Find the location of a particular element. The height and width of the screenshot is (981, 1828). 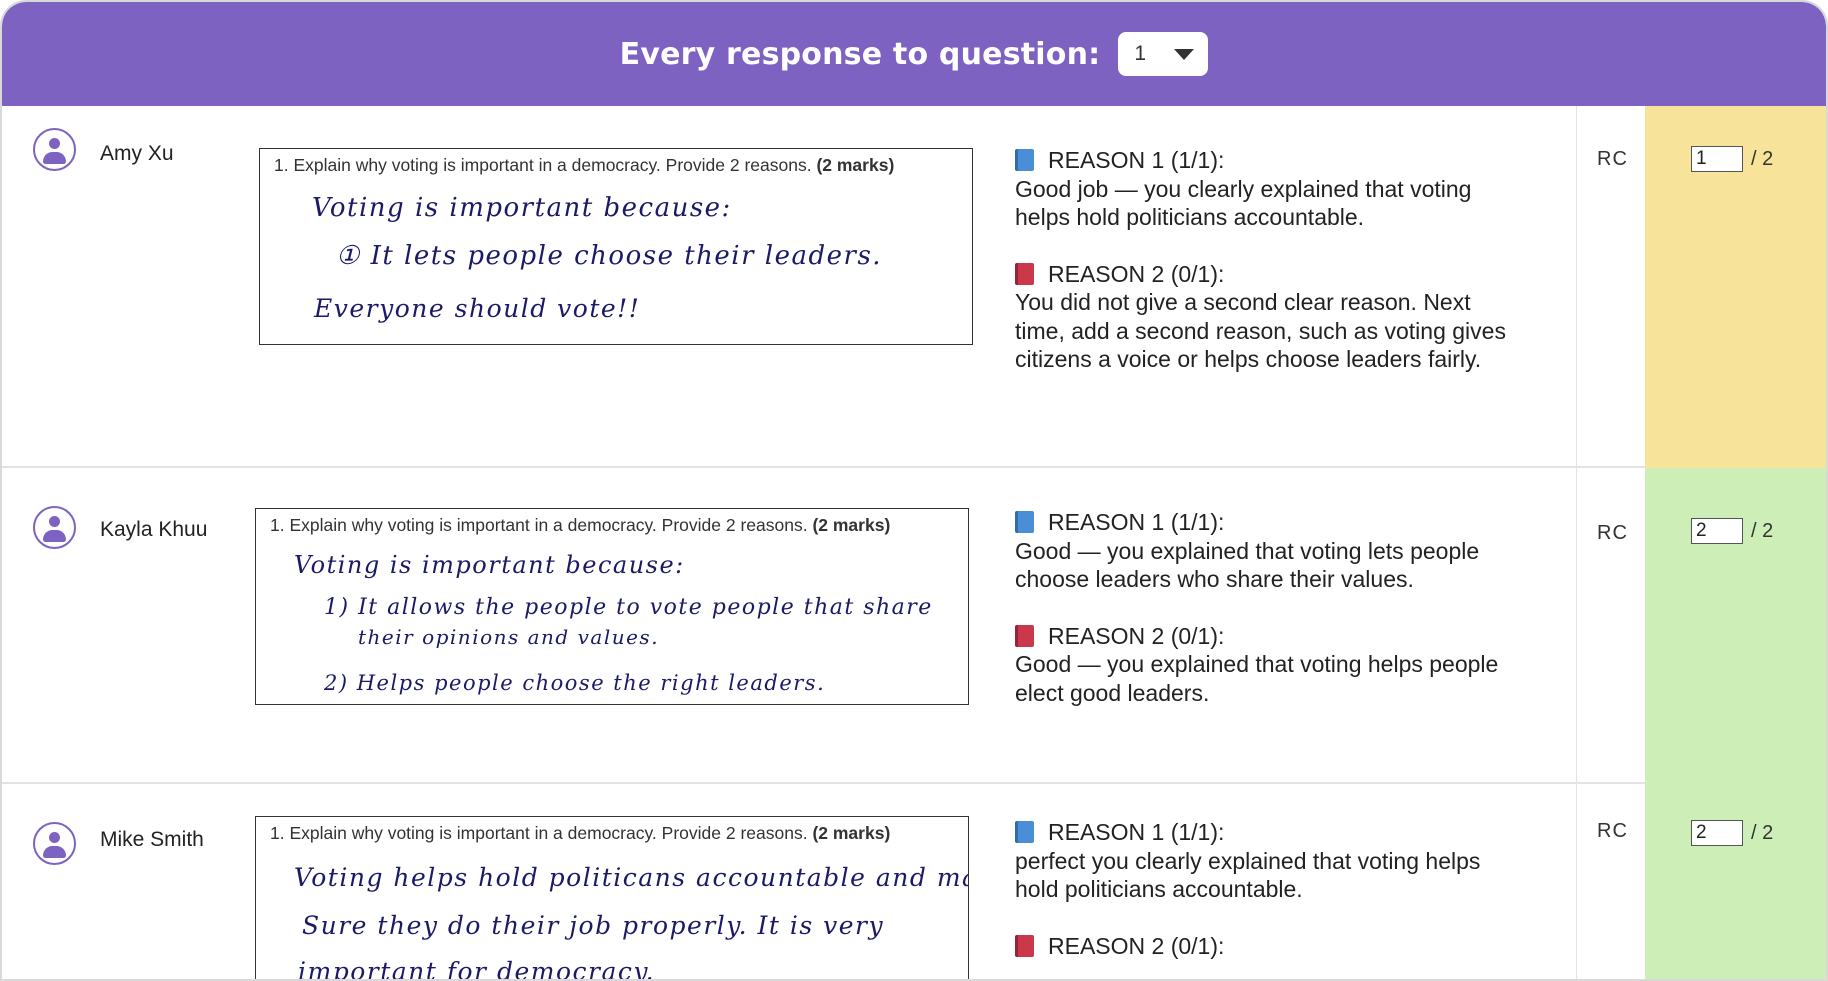

handwritten-line: ① It lets people choose their leaders. is located at coordinates (609, 256).